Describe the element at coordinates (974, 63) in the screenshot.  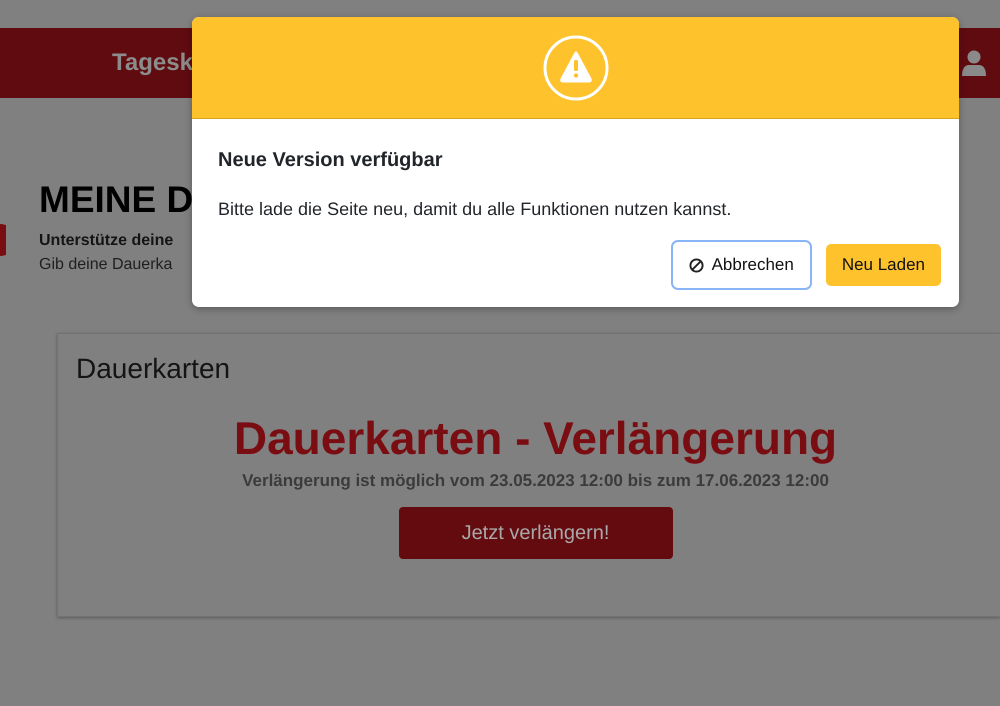
I see `user-icon` at that location.